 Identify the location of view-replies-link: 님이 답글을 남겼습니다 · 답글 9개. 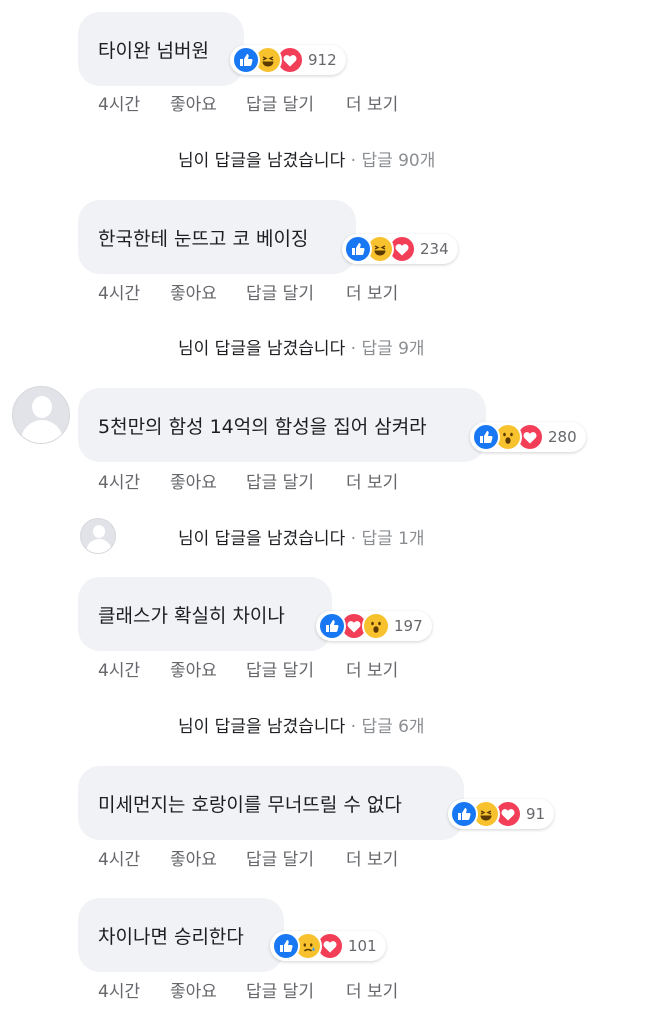
(301, 346).